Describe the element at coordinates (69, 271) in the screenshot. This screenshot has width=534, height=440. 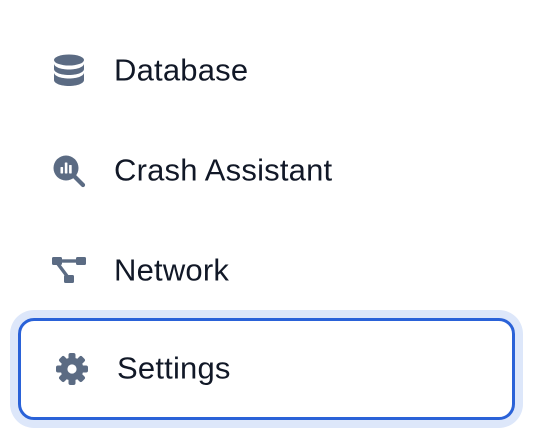
I see `network-icon` at that location.